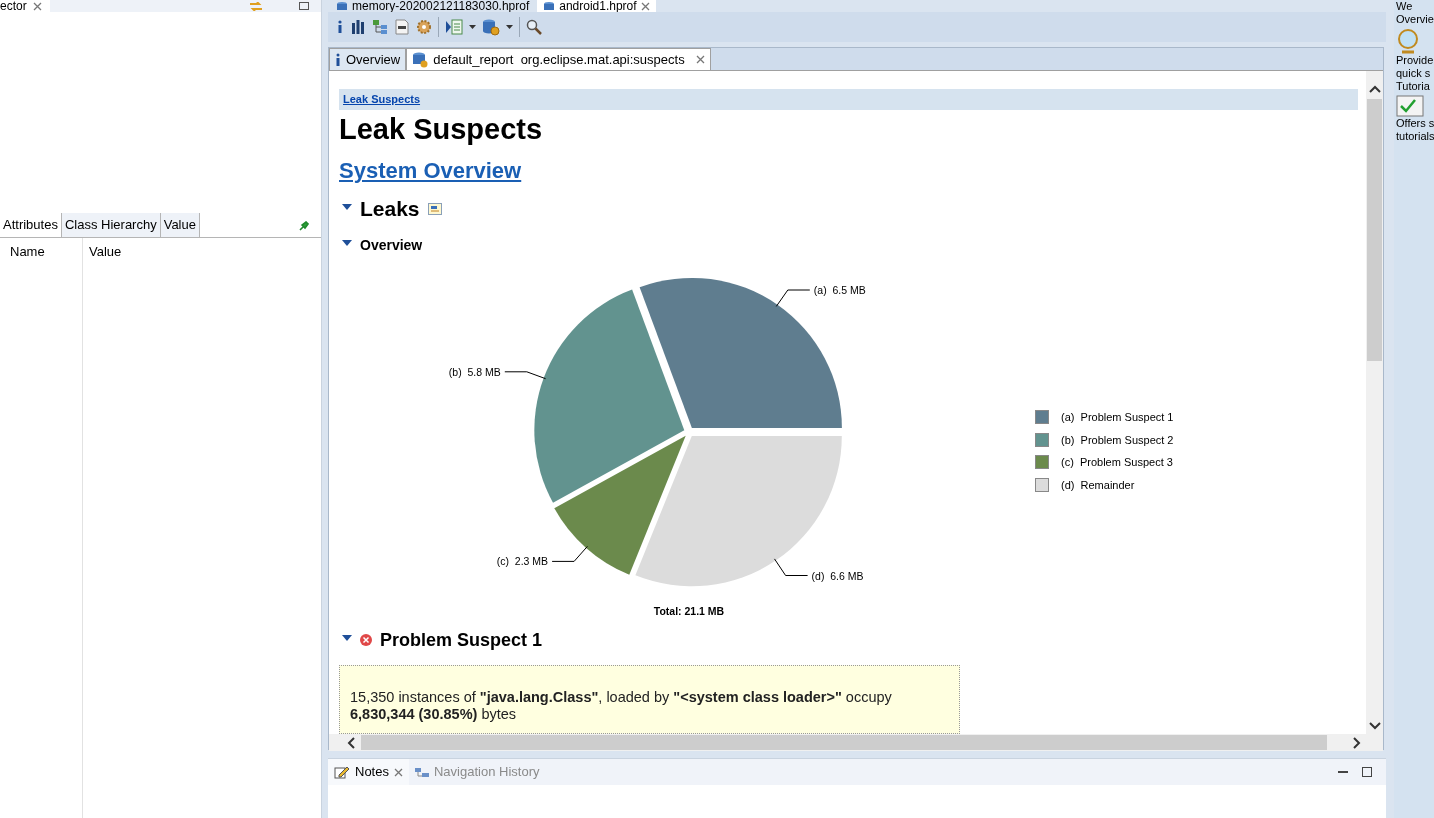 Image resolution: width=1434 pixels, height=818 pixels. What do you see at coordinates (558, 59) in the screenshot?
I see `report-tab: default_report org.eclipse.mat.api:suspects` at bounding box center [558, 59].